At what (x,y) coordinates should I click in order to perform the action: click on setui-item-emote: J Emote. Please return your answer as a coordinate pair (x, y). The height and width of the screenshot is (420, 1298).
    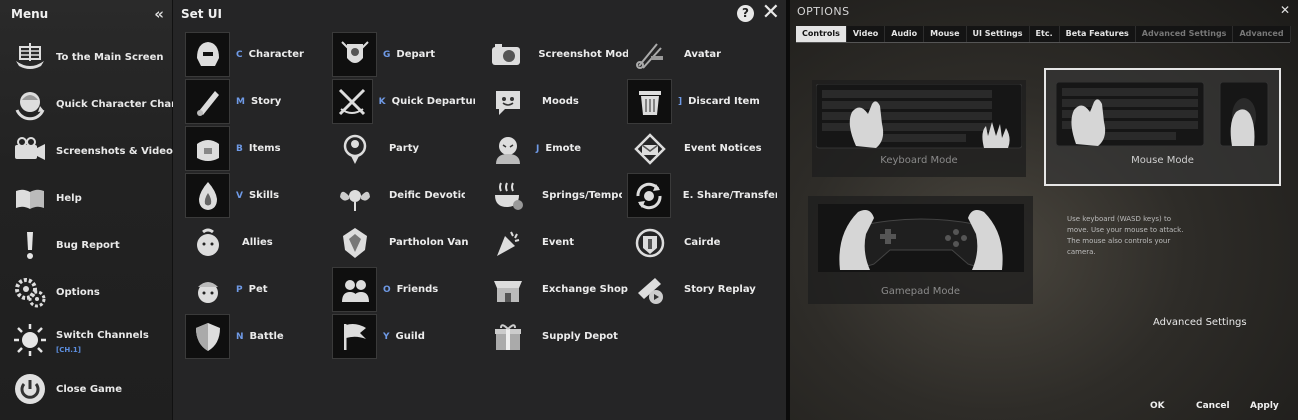
    Looking at the image, I should click on (556, 148).